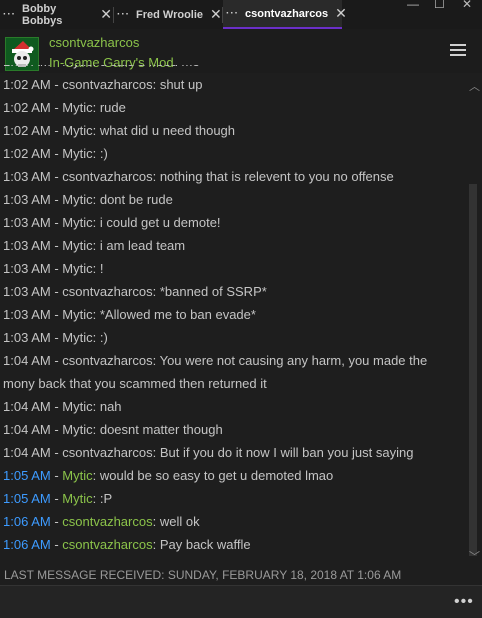 Image resolution: width=482 pixels, height=618 pixels. Describe the element at coordinates (55, 153) in the screenshot. I see `chat-message: 1:02 AM - Mytic: :)` at that location.